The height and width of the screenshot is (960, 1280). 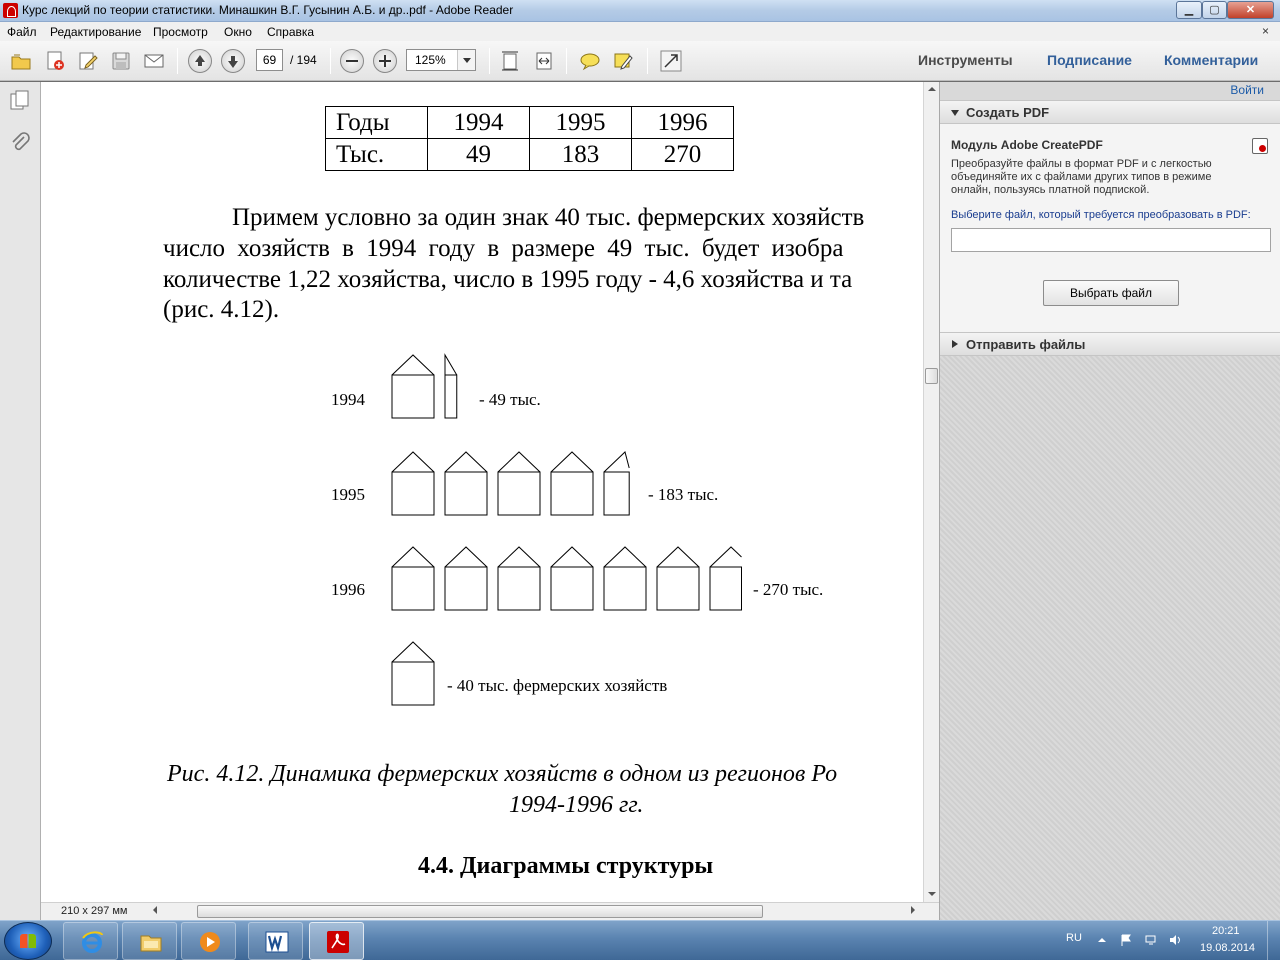 What do you see at coordinates (682, 154) in the screenshot?
I see `table-cell: 270` at bounding box center [682, 154].